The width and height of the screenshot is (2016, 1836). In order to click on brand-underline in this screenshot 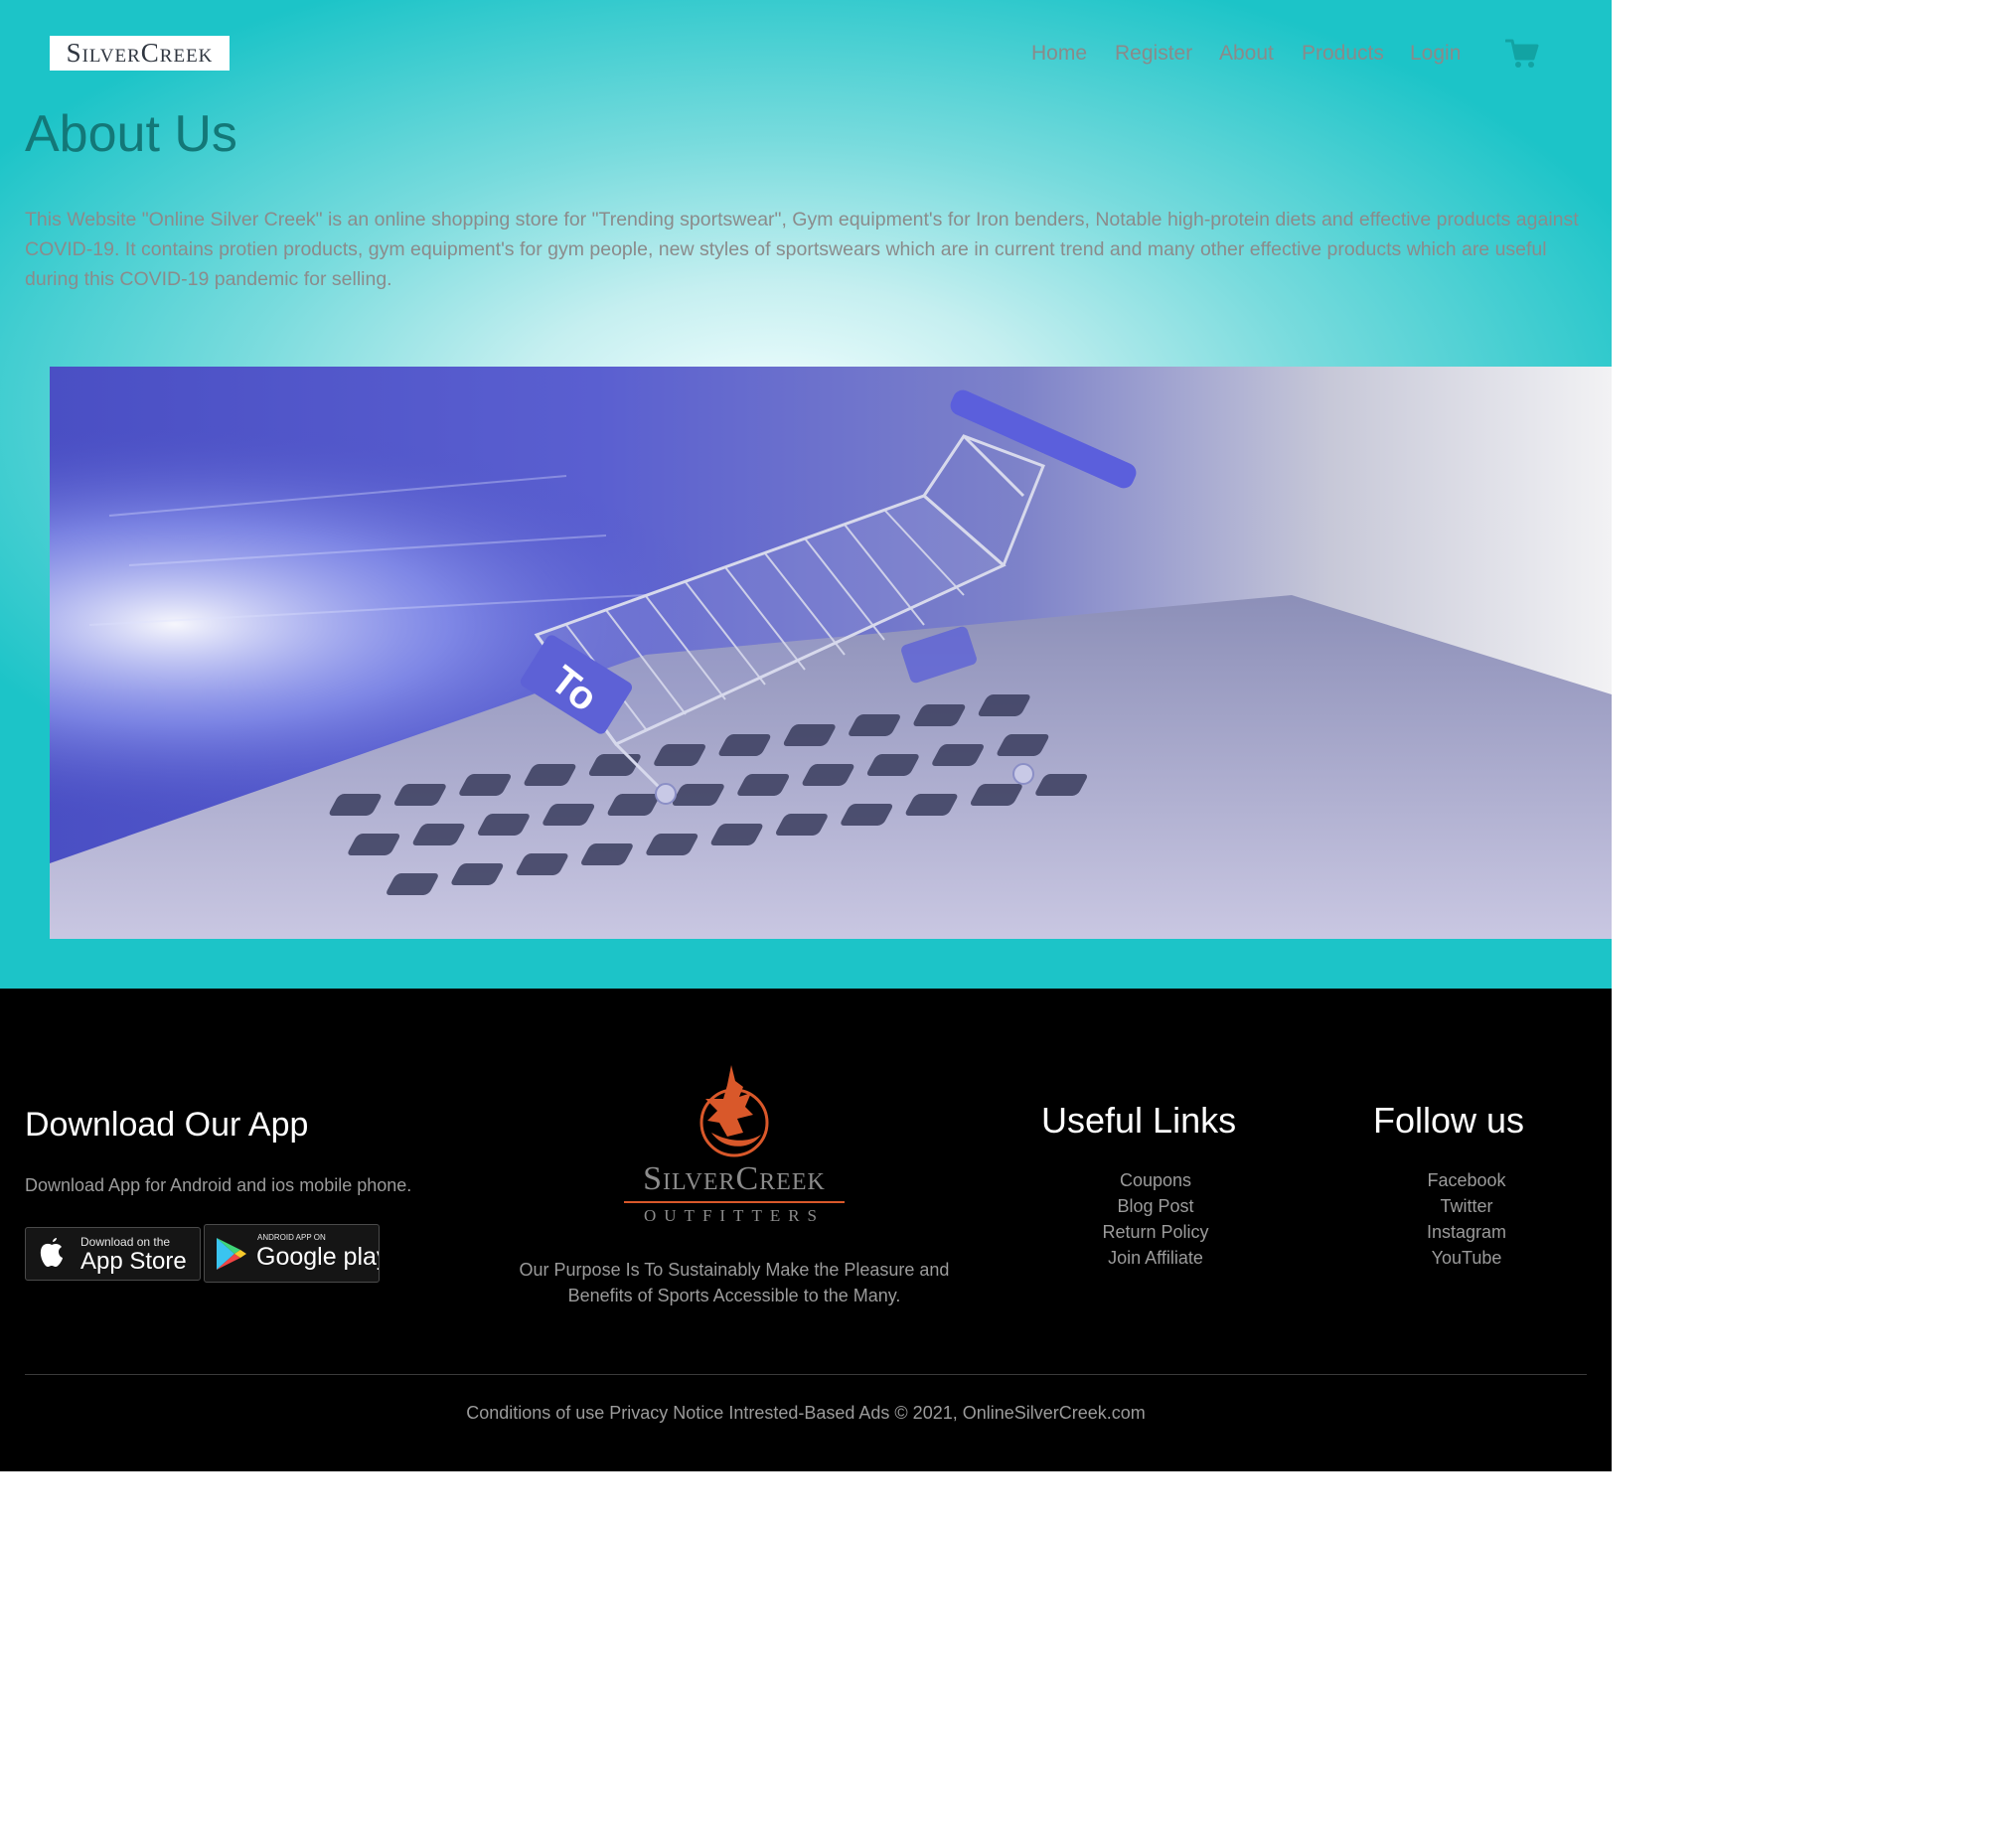, I will do `click(735, 1202)`.